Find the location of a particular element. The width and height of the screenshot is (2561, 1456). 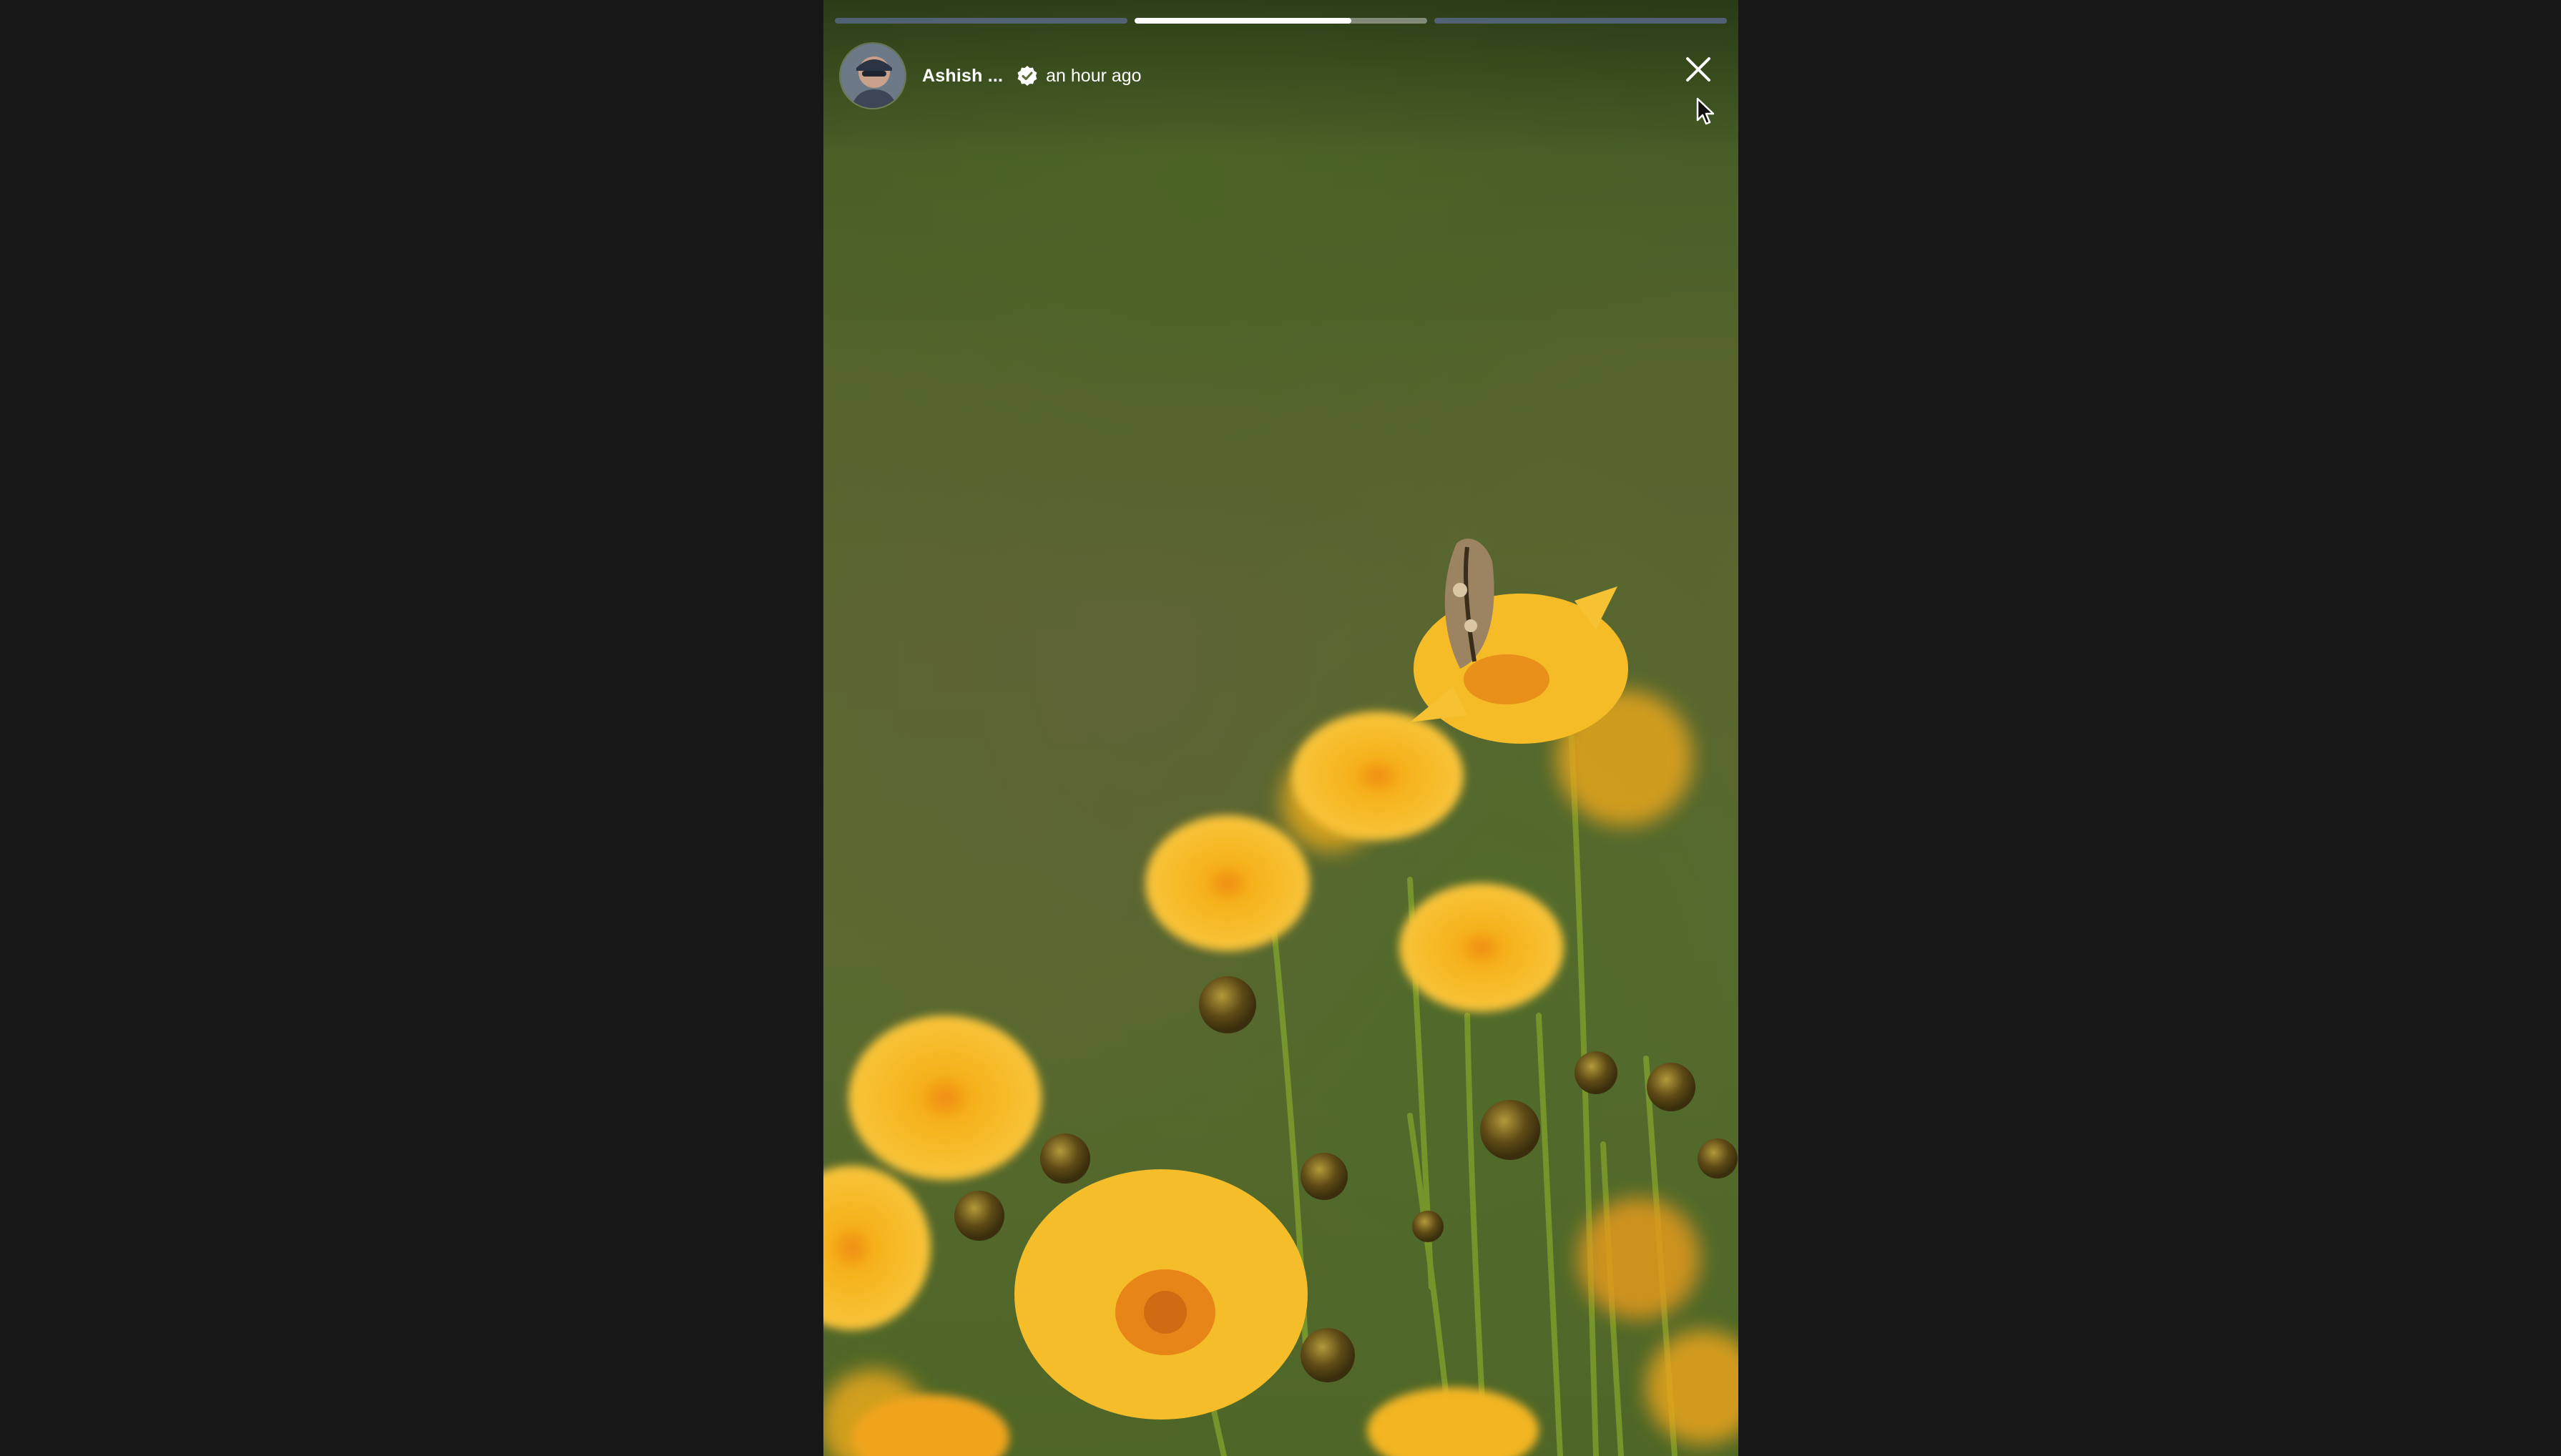

avatar-photo is located at coordinates (873, 76).